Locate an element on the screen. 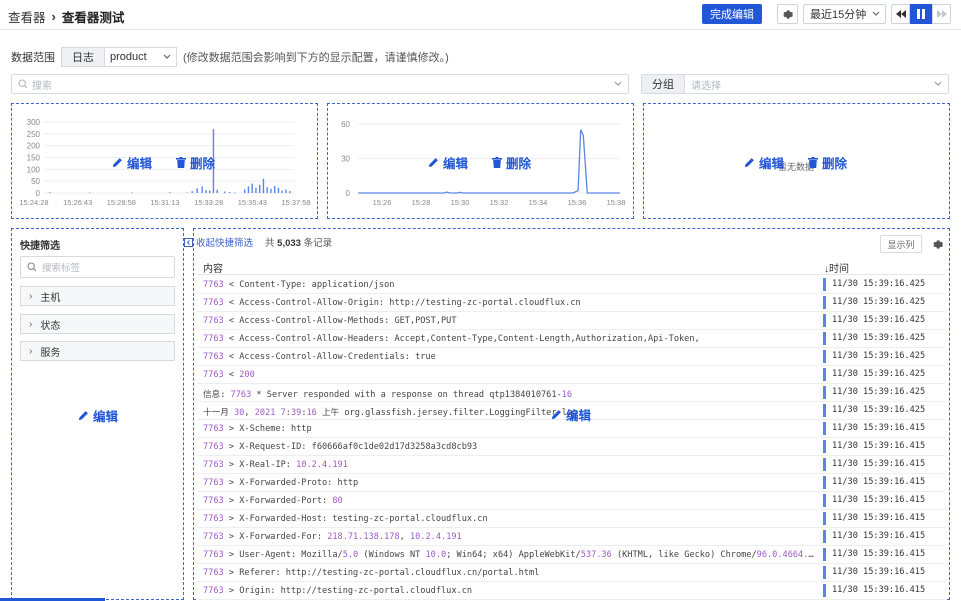  forward-button is located at coordinates (941, 14).